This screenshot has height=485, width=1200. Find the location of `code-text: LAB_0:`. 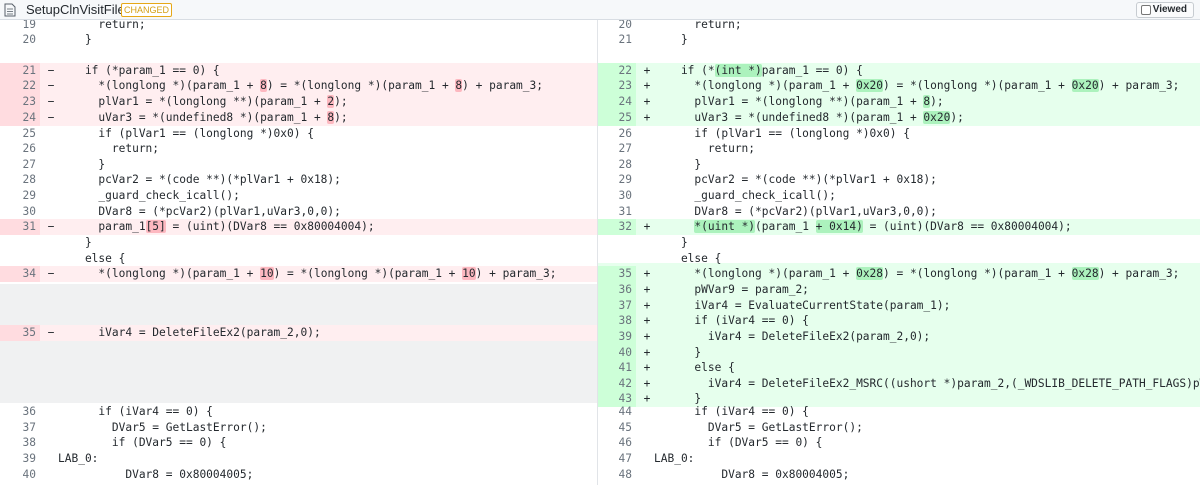

code-text: LAB_0: is located at coordinates (78, 458).